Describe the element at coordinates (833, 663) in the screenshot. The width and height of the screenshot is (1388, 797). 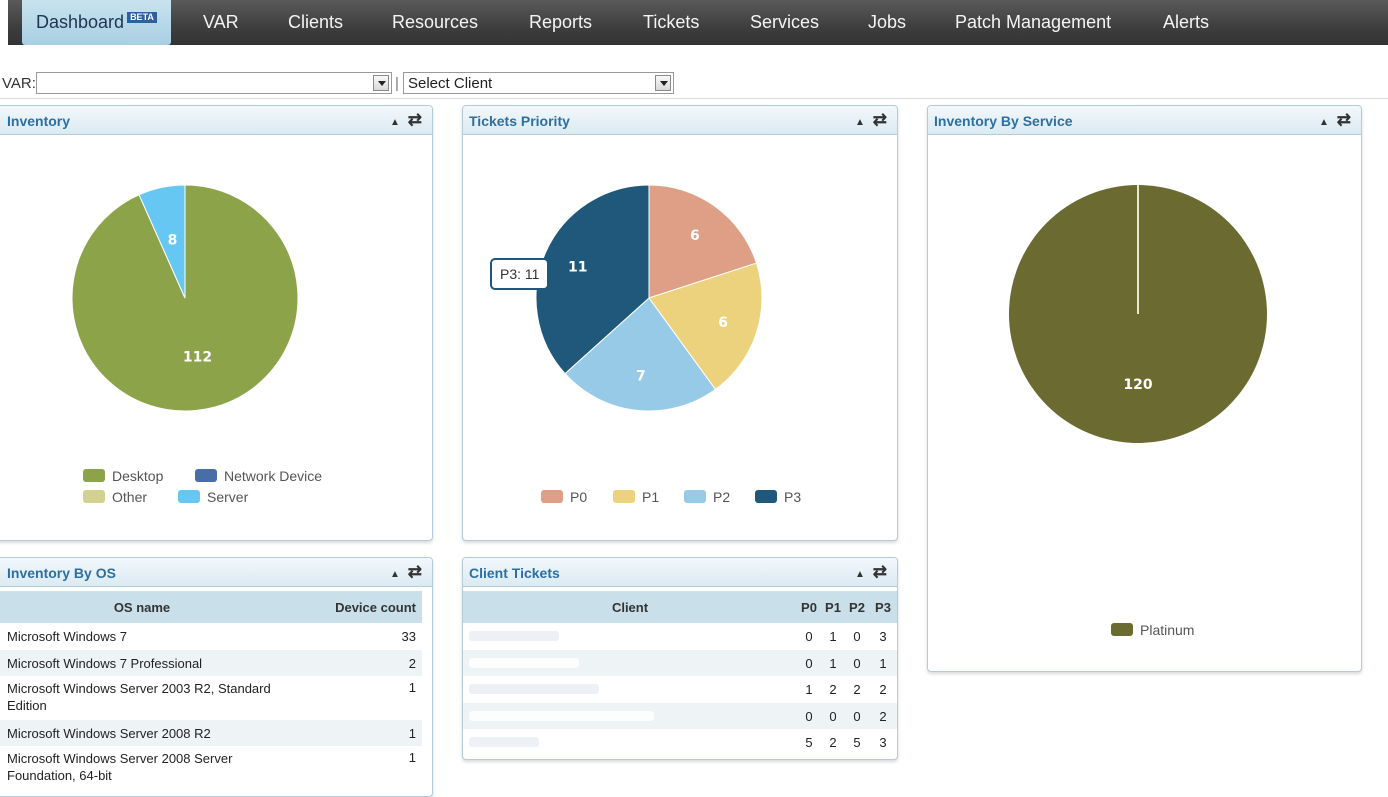
I see `p1-count: 1` at that location.